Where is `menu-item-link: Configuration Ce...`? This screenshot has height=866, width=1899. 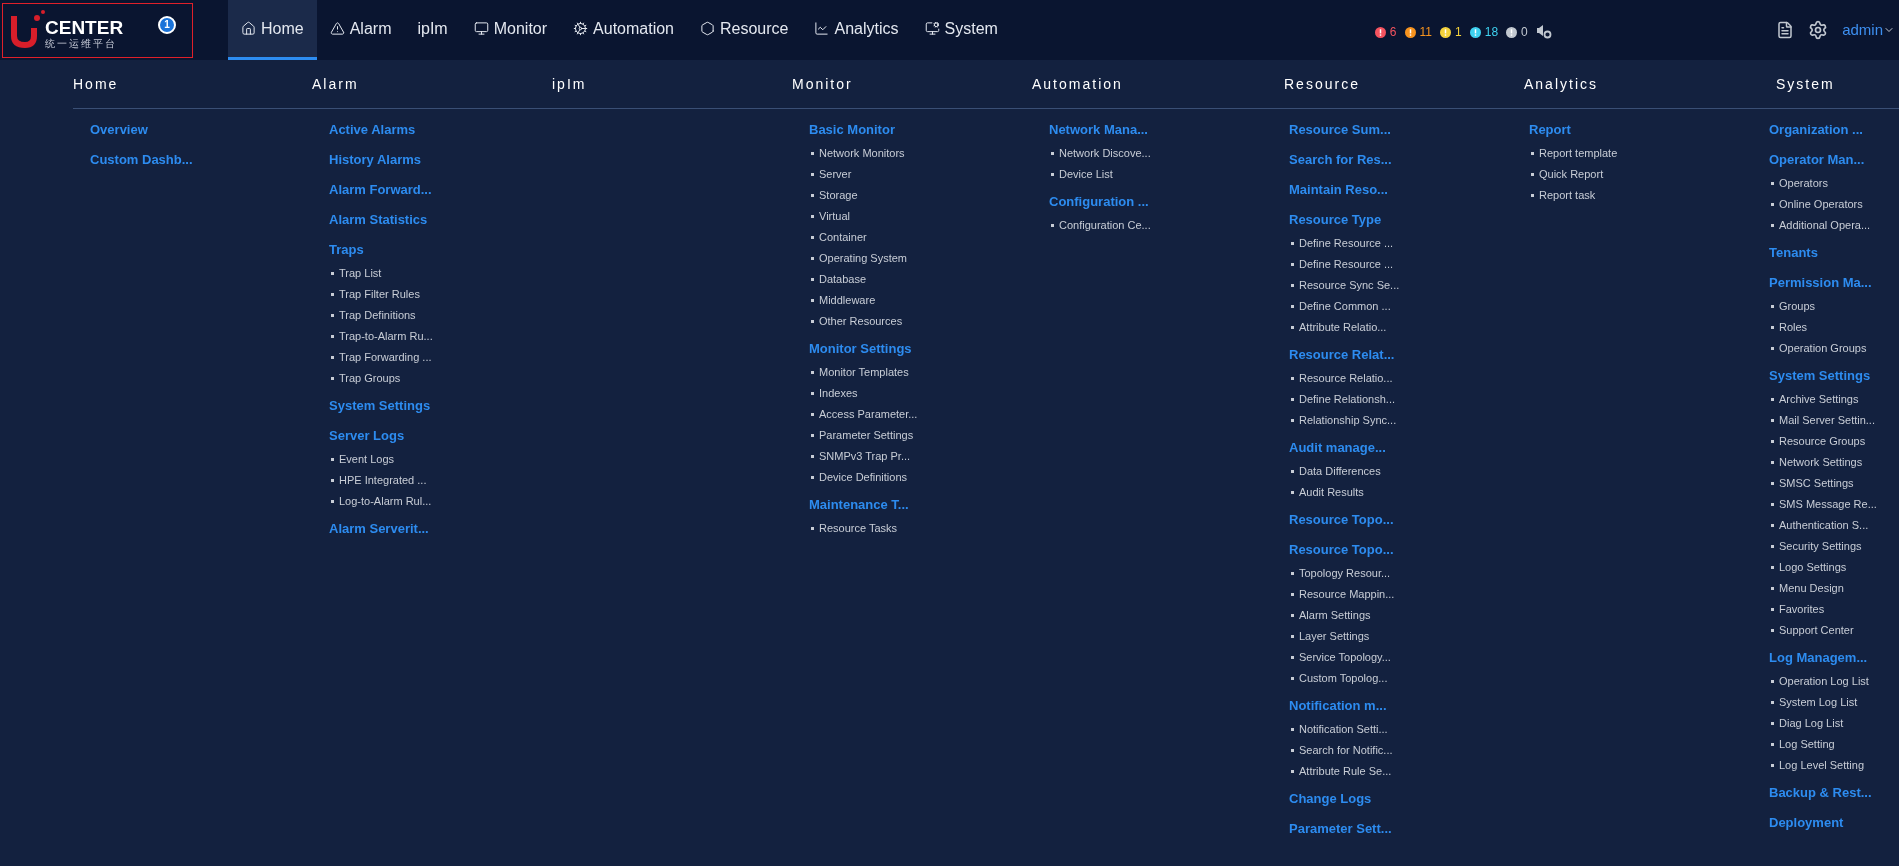 menu-item-link: Configuration Ce... is located at coordinates (1169, 225).